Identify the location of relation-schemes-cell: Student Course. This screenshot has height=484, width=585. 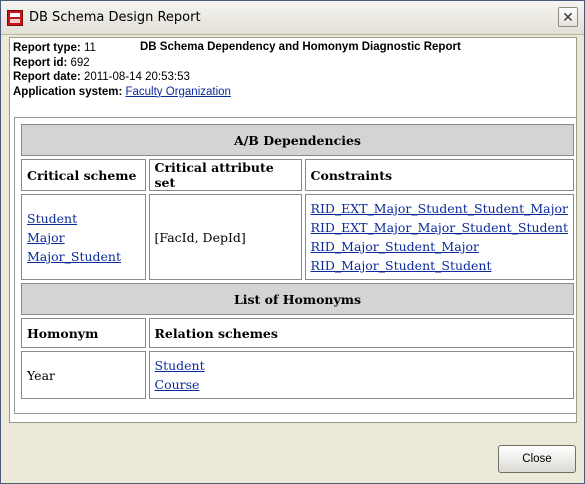
(361, 375).